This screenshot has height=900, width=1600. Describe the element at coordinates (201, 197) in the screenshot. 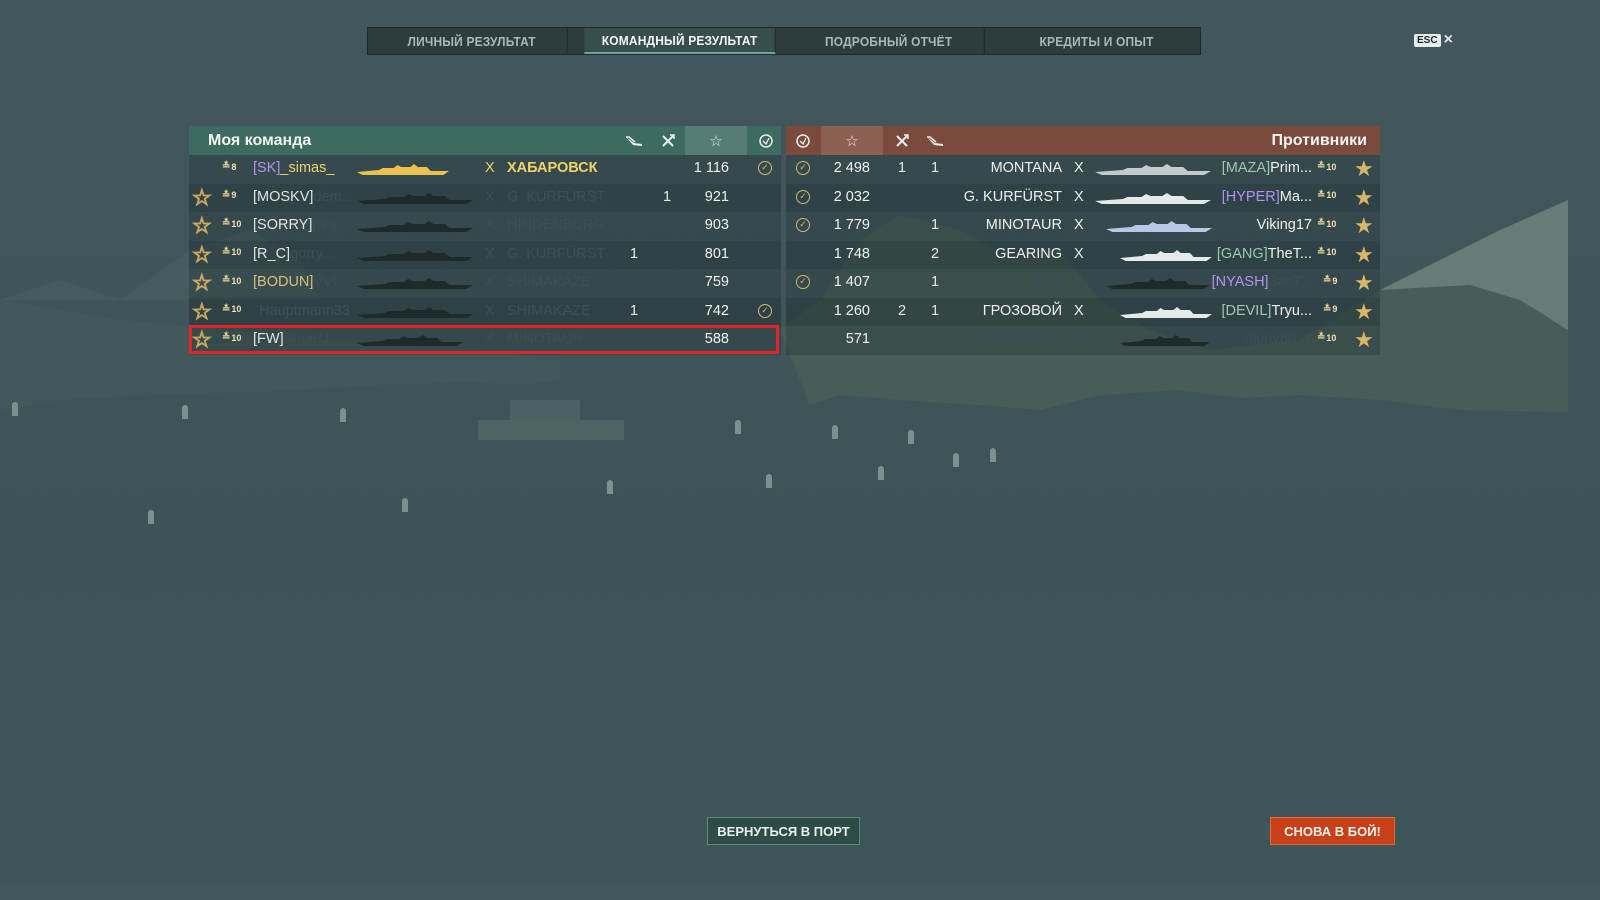

I see `star-icon: ☆` at that location.